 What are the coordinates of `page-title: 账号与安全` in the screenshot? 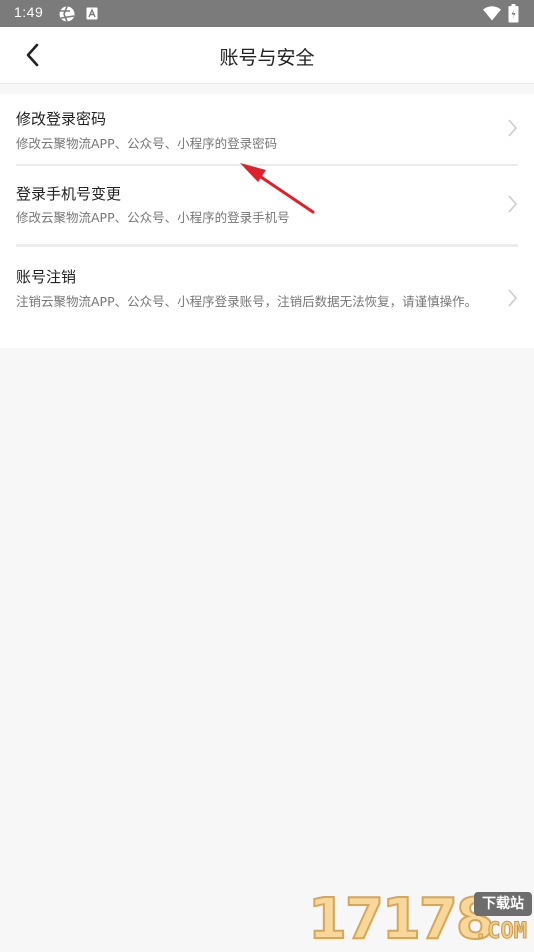 It's located at (267, 58).